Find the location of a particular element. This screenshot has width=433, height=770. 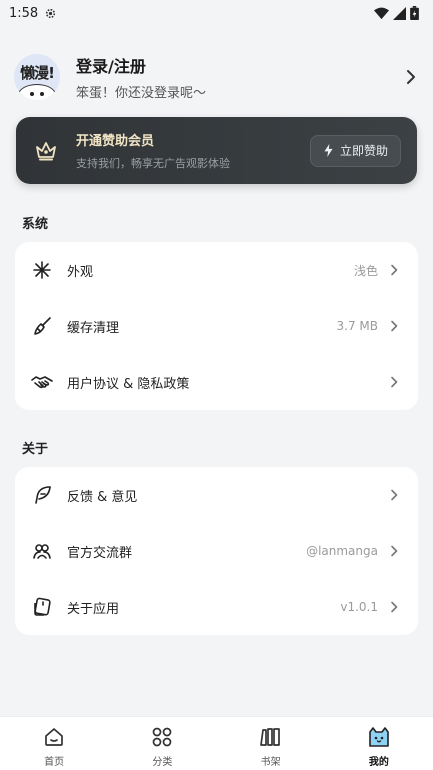

sponsor-now-button: 立即赞助 is located at coordinates (355, 150).